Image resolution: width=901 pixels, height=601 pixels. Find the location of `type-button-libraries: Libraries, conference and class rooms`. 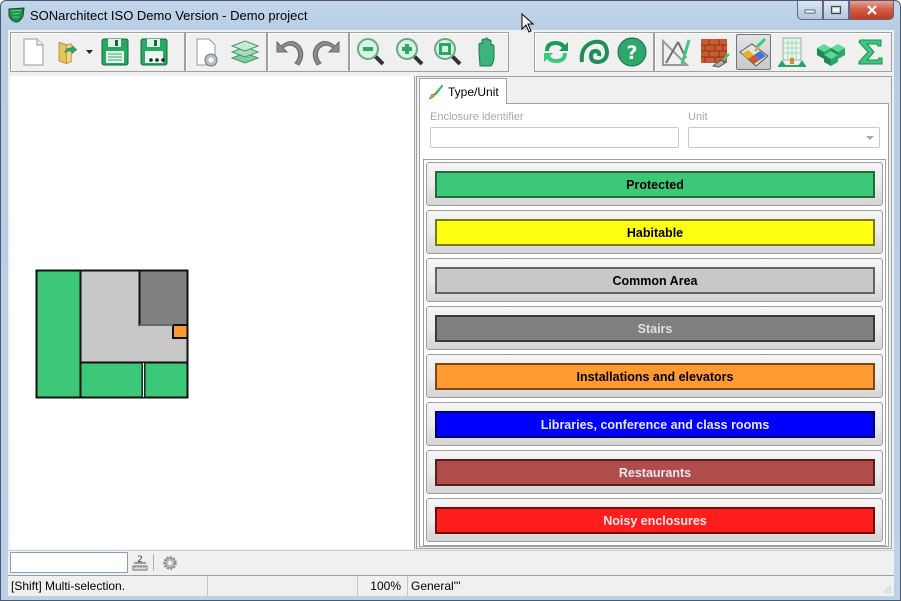

type-button-libraries: Libraries, conference and class rooms is located at coordinates (655, 424).